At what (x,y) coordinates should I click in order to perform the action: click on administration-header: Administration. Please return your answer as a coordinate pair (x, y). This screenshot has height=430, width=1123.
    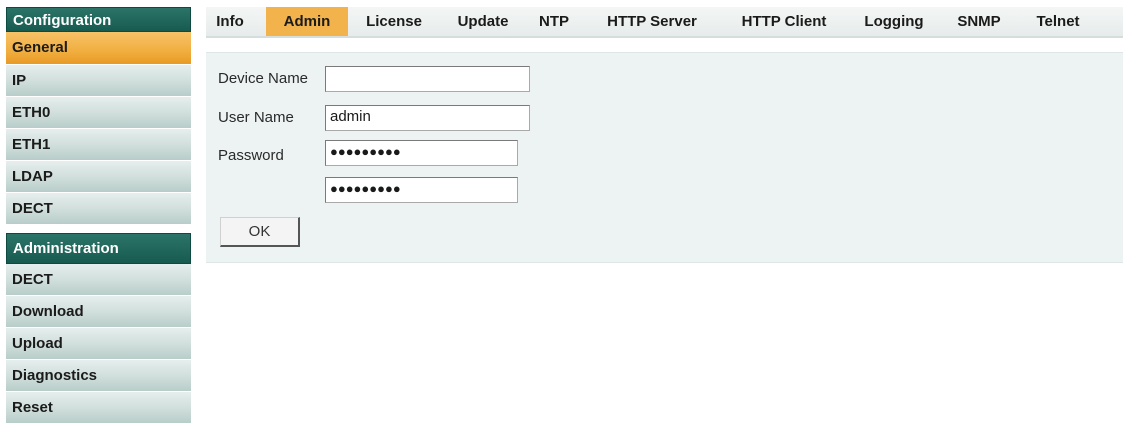
    Looking at the image, I should click on (98, 248).